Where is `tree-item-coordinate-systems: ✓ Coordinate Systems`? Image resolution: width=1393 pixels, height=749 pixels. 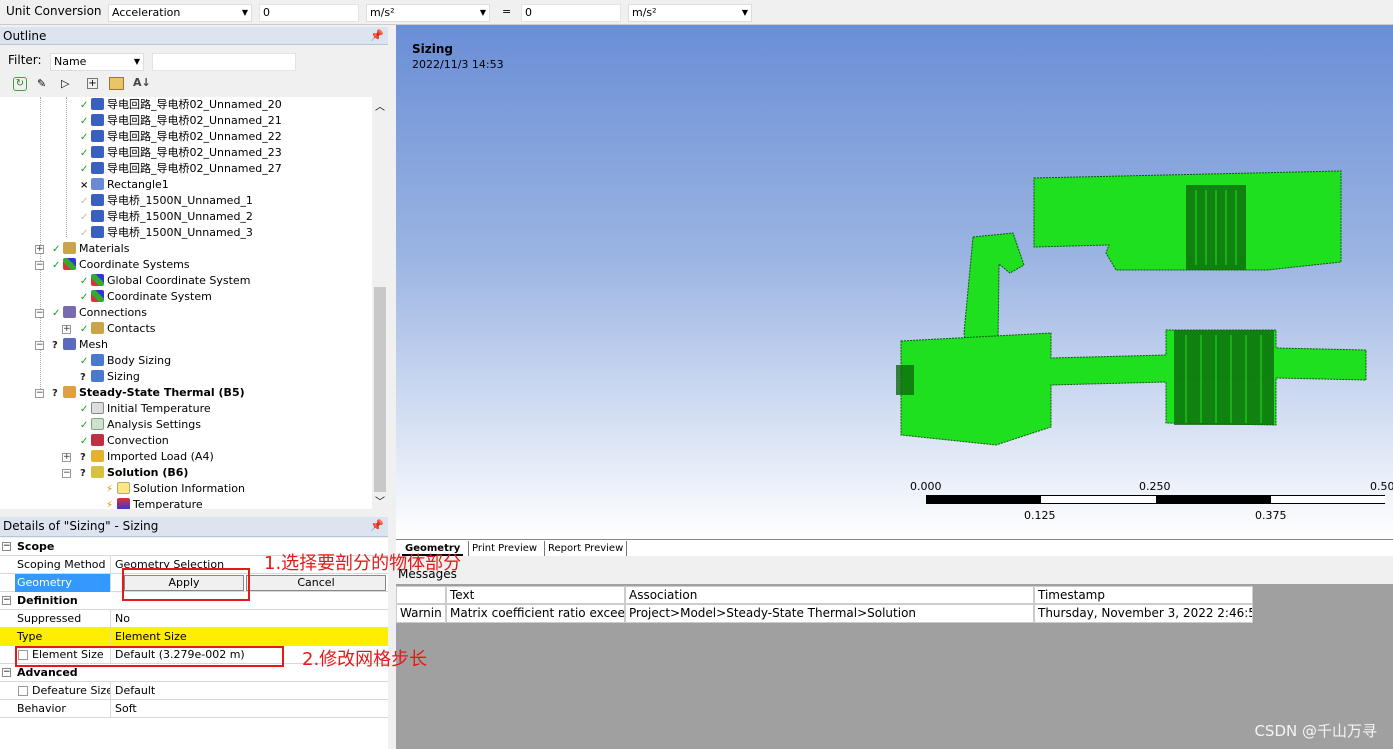 tree-item-coordinate-systems: ✓ Coordinate Systems is located at coordinates (121, 265).